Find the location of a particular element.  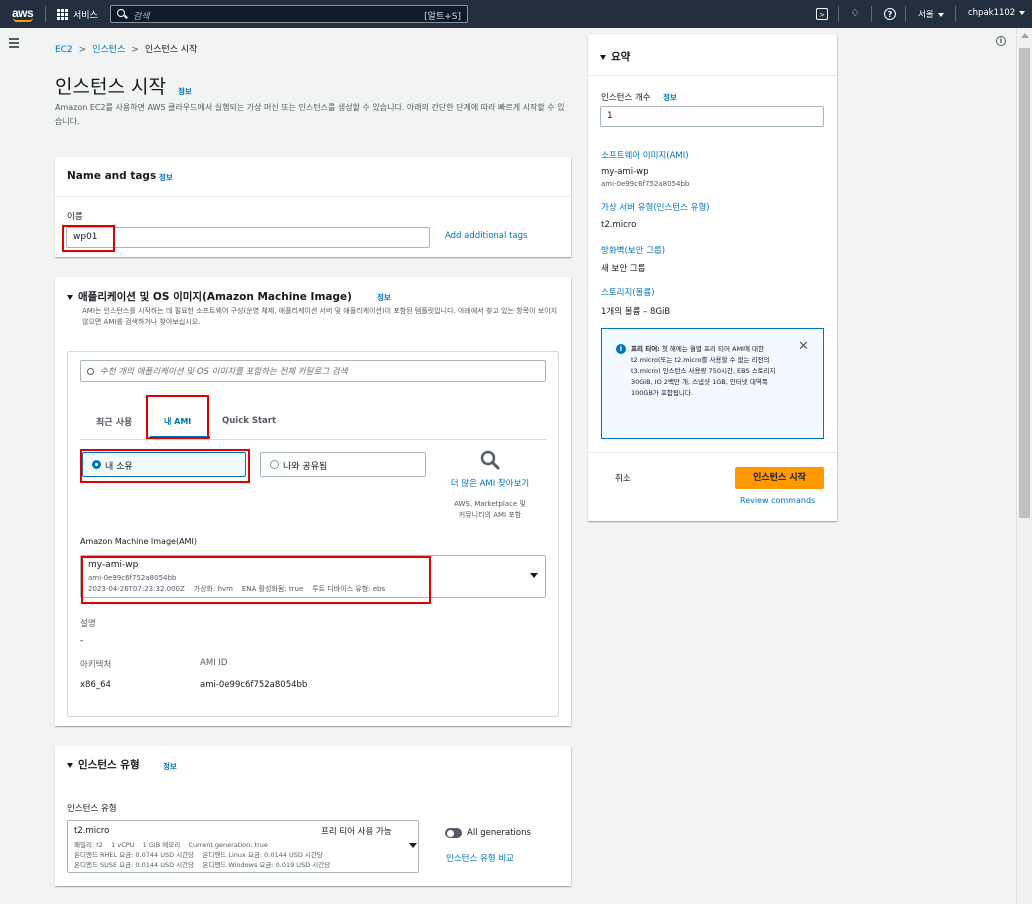

software-image-name: my-ami-wp is located at coordinates (625, 172).